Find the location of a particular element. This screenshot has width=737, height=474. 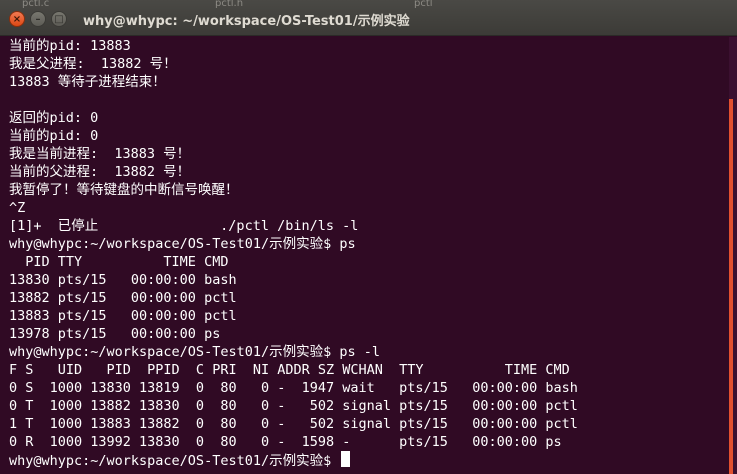

terminal-line: 13978 pts/15 00:00:00 ps is located at coordinates (115, 334).